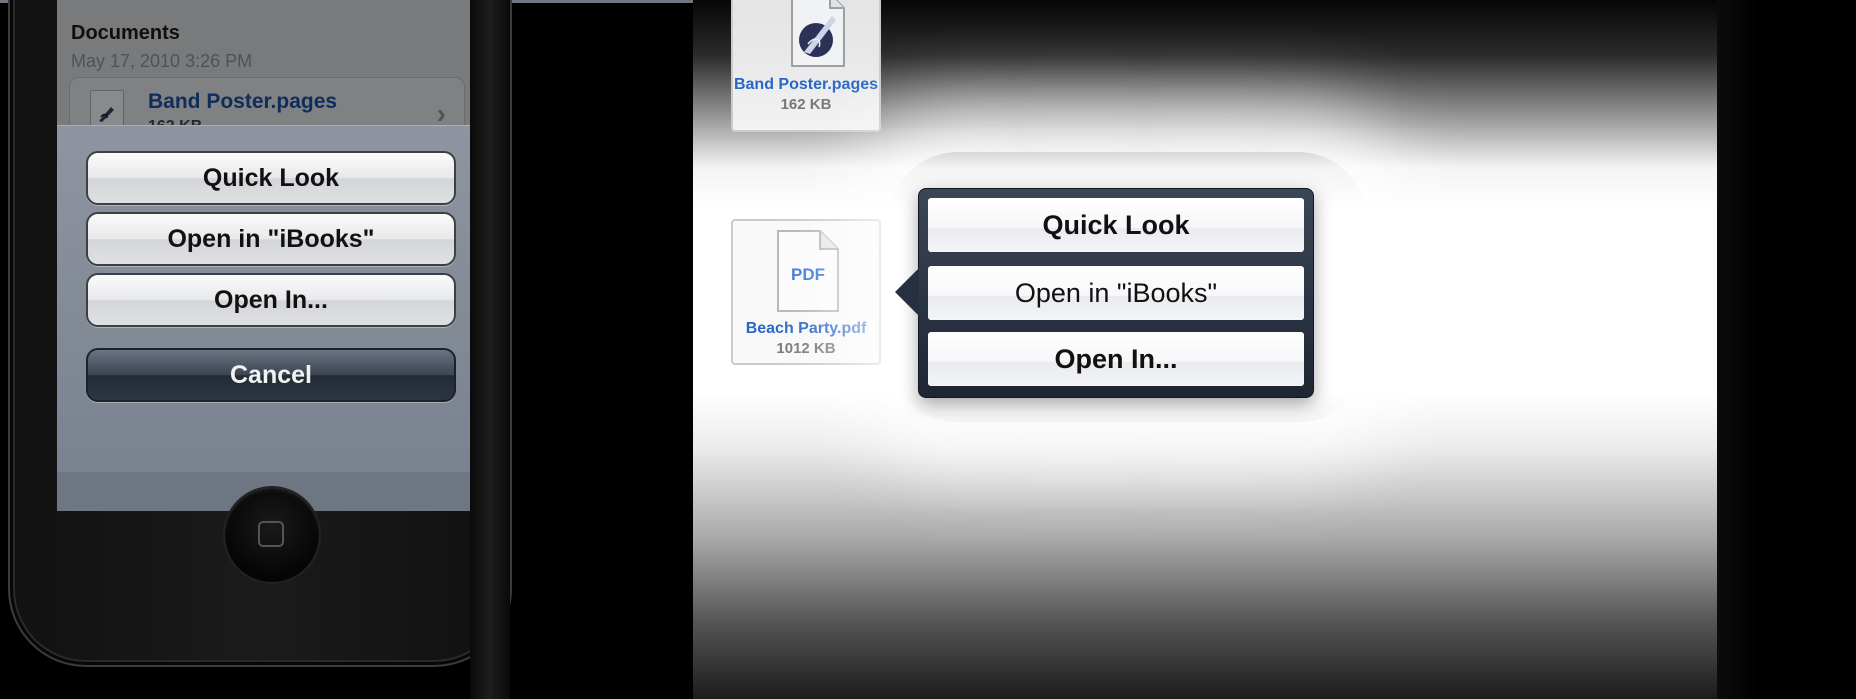  I want to click on pdf-badge: PDF, so click(808, 274).